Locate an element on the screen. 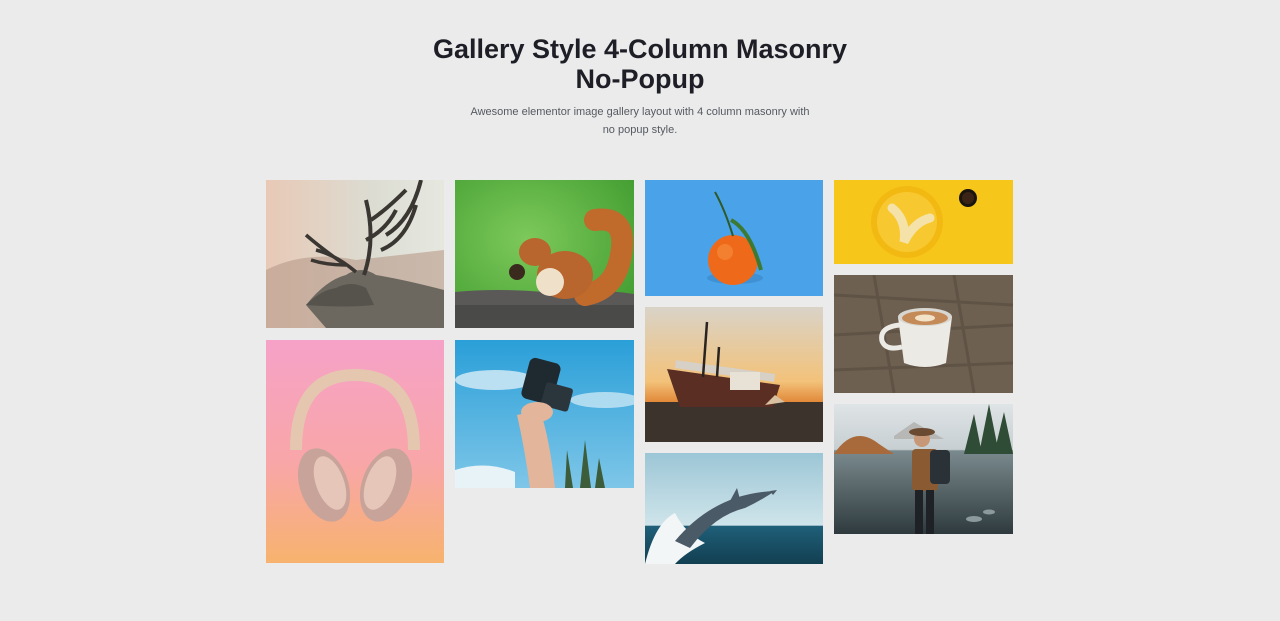 Image resolution: width=1280 pixels, height=621 pixels. banana-plate-photo is located at coordinates (923, 222).